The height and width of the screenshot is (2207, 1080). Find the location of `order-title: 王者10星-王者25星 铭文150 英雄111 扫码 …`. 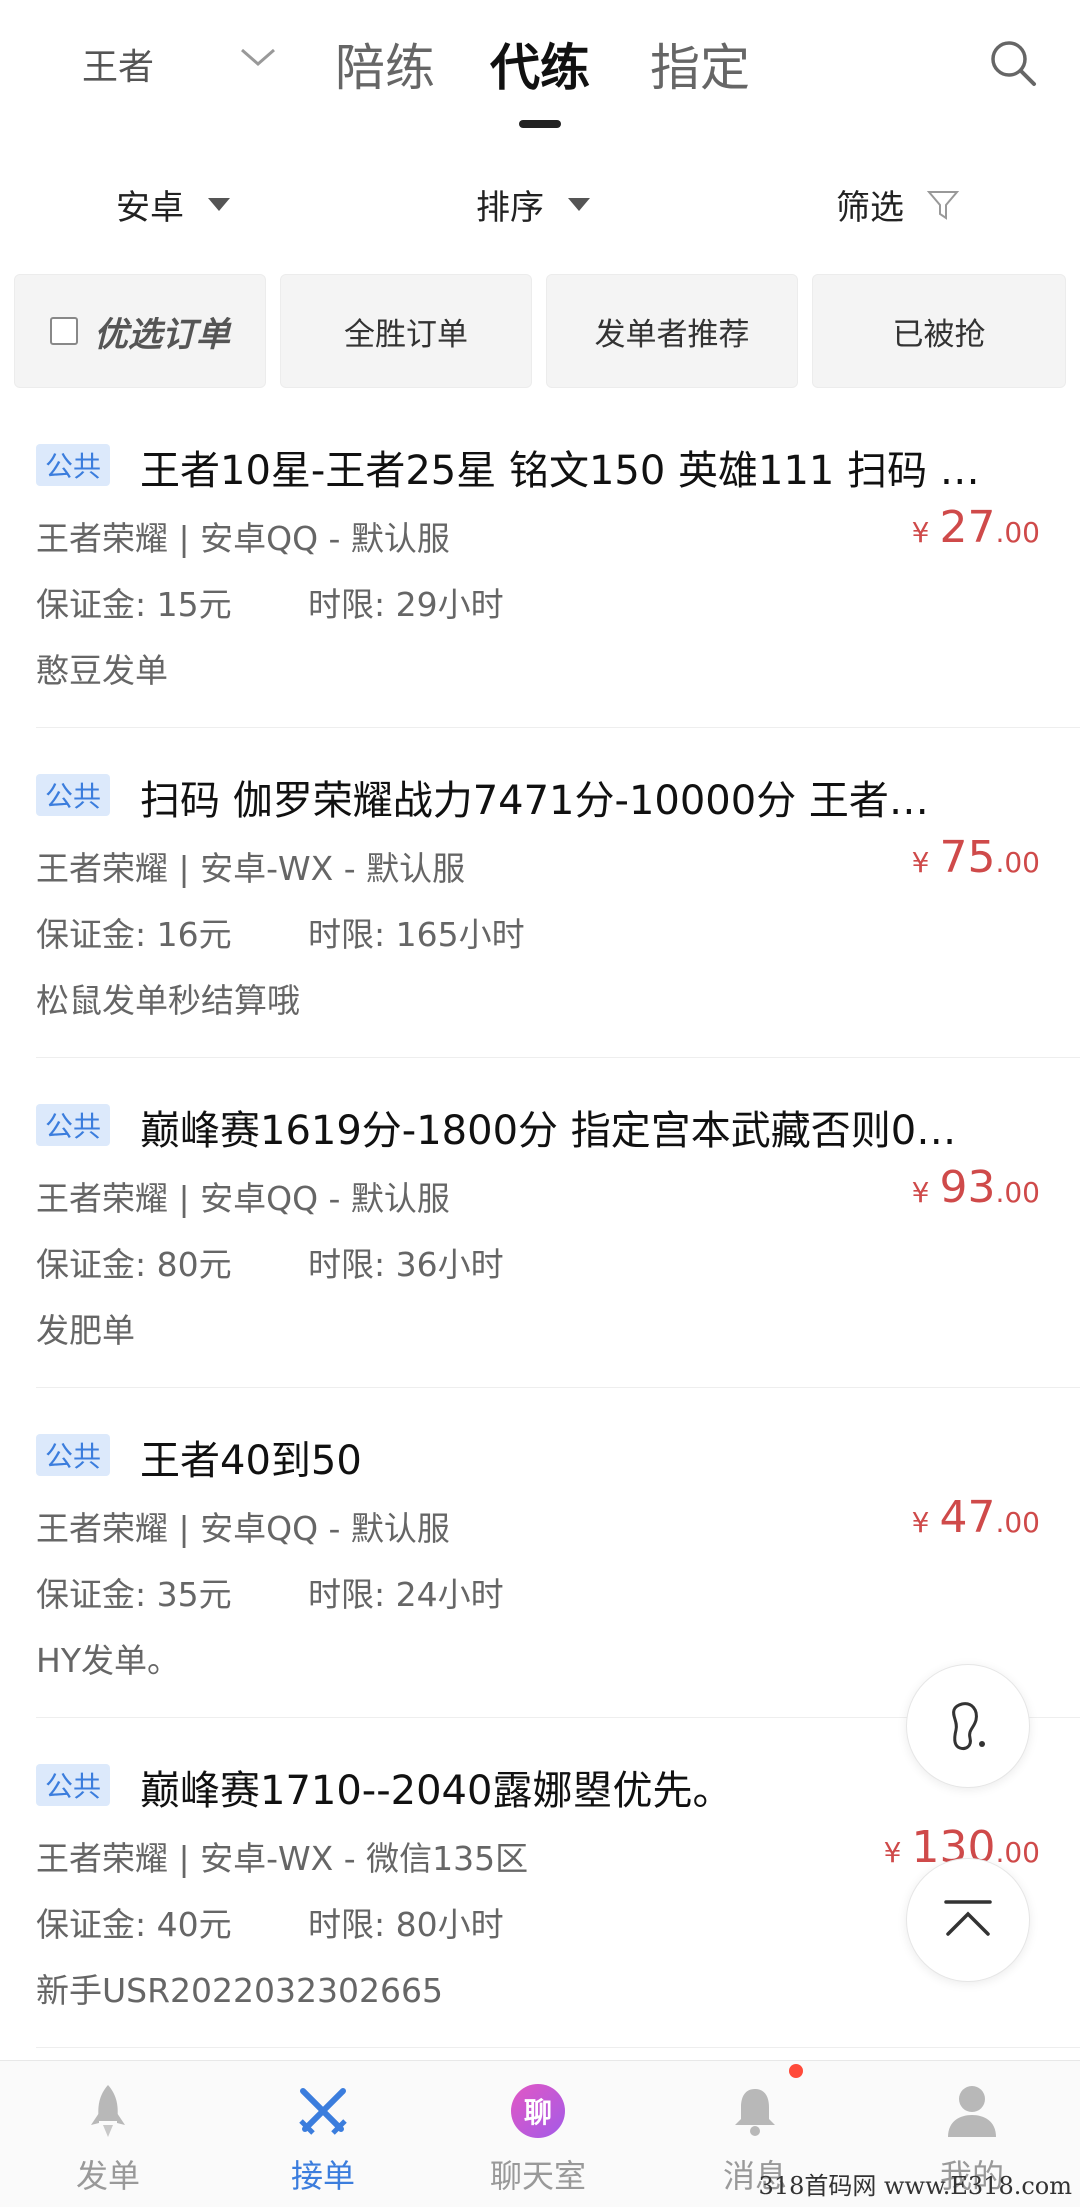

order-title: 王者10星-王者25星 铭文150 英雄111 扫码 … is located at coordinates (560, 471).